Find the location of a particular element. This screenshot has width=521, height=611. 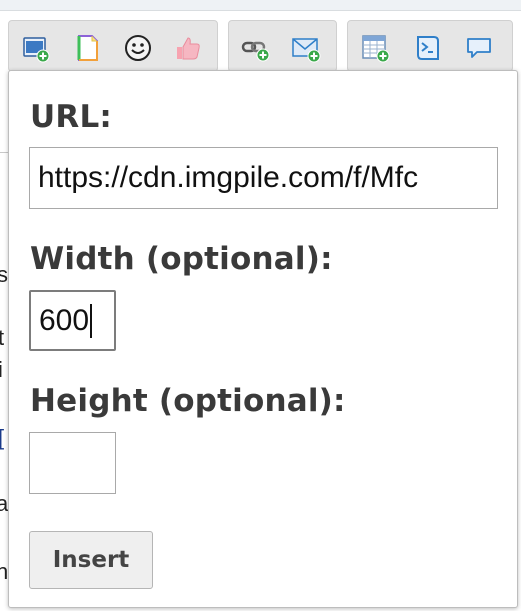

thumbs-up-icon is located at coordinates (188, 48).